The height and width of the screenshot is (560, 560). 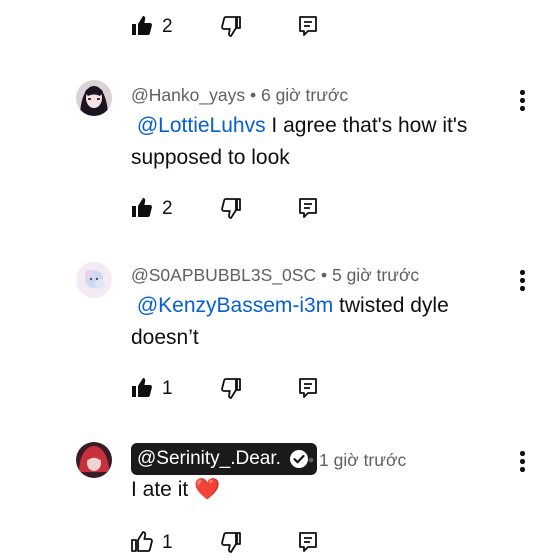 I want to click on comment-meta: • 1 giờ trước, so click(x=357, y=460).